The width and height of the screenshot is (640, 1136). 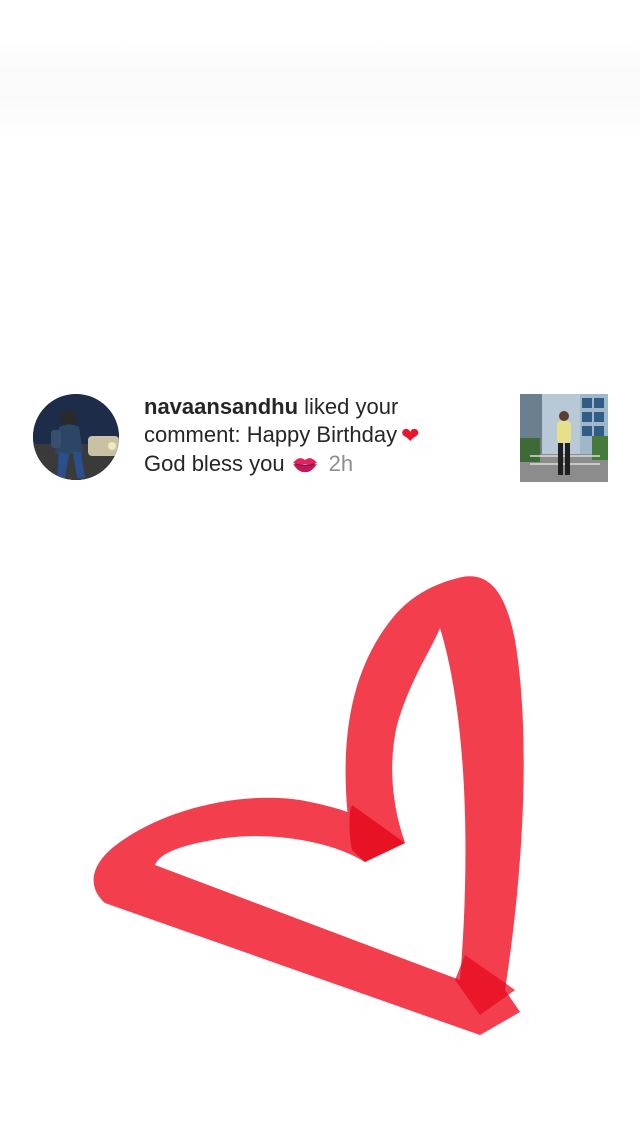 I want to click on avatar-photo-icon, so click(x=76, y=437).